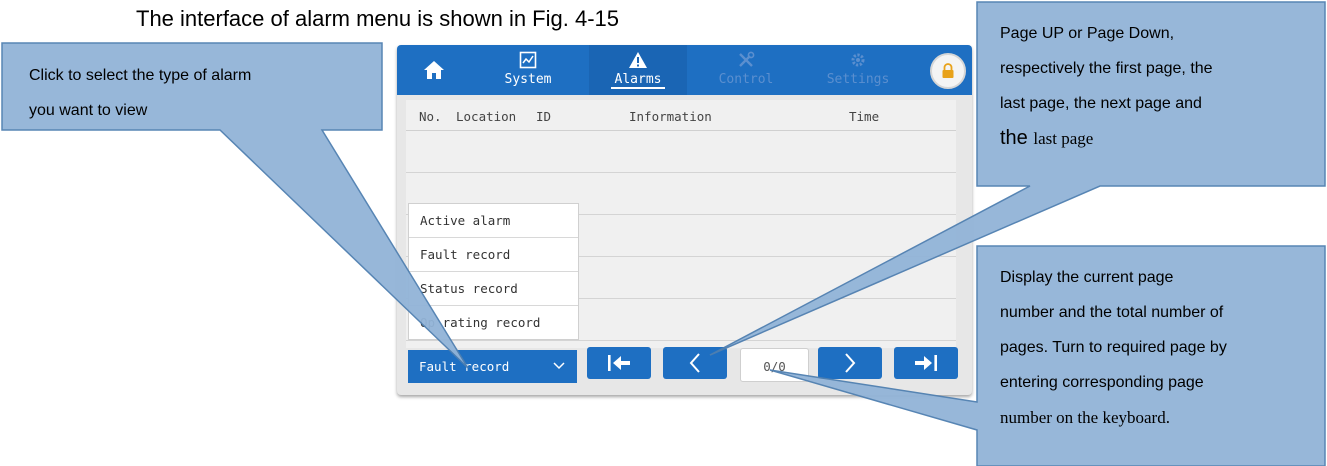  I want to click on top-right-callout-line: Page UP or Page Down,, so click(1087, 33).